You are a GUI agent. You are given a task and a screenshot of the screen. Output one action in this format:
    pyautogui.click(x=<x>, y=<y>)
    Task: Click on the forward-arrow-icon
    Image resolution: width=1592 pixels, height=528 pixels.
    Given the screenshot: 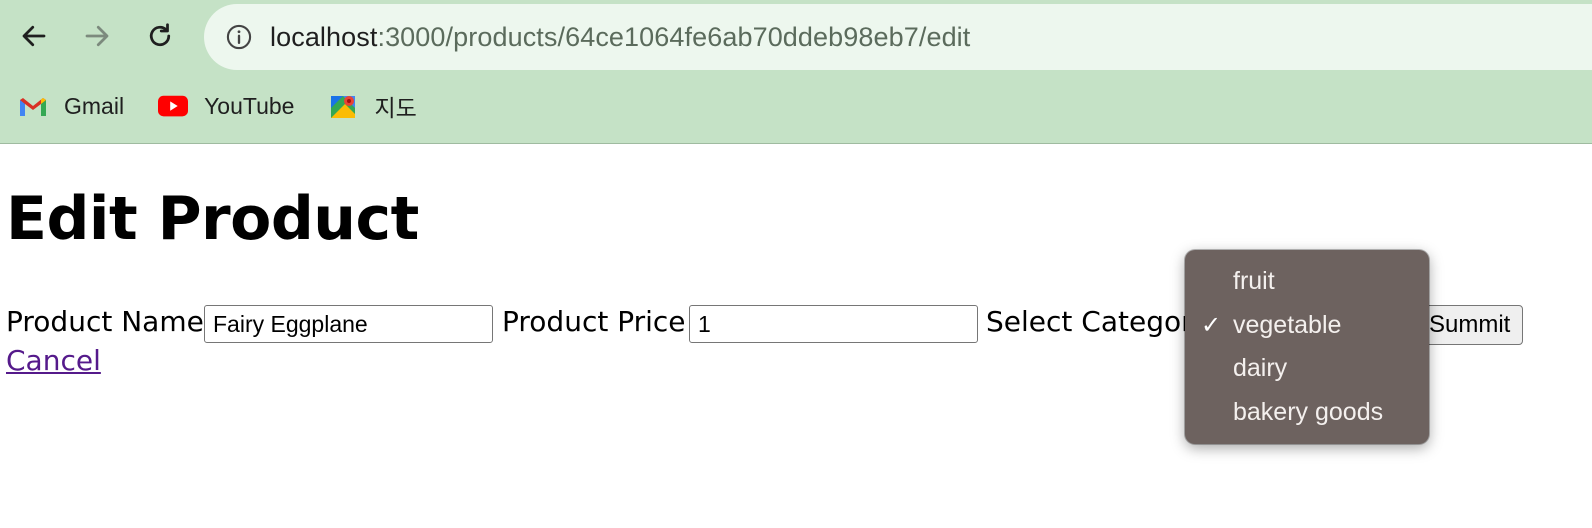 What is the action you would take?
    pyautogui.click(x=97, y=36)
    